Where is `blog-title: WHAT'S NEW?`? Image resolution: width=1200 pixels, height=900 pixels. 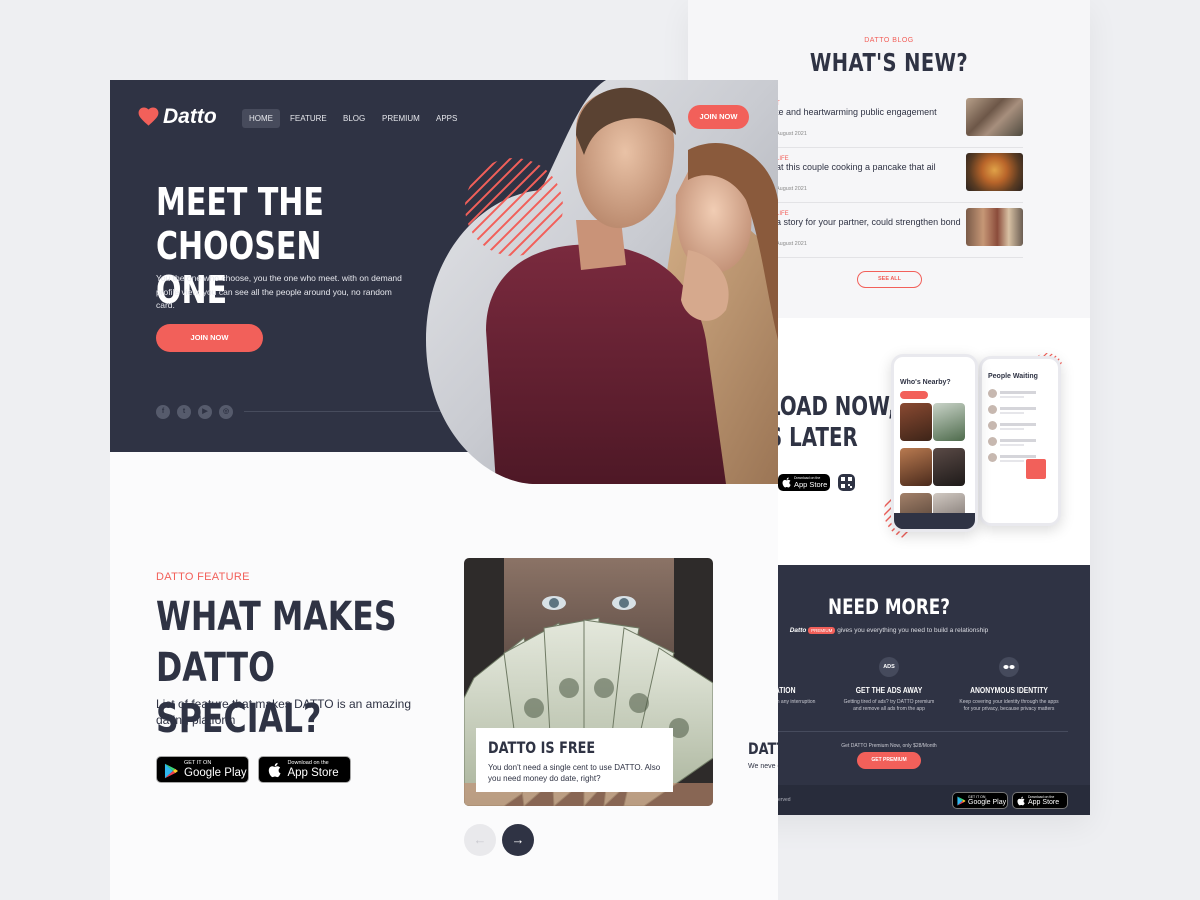 blog-title: WHAT'S NEW? is located at coordinates (889, 62).